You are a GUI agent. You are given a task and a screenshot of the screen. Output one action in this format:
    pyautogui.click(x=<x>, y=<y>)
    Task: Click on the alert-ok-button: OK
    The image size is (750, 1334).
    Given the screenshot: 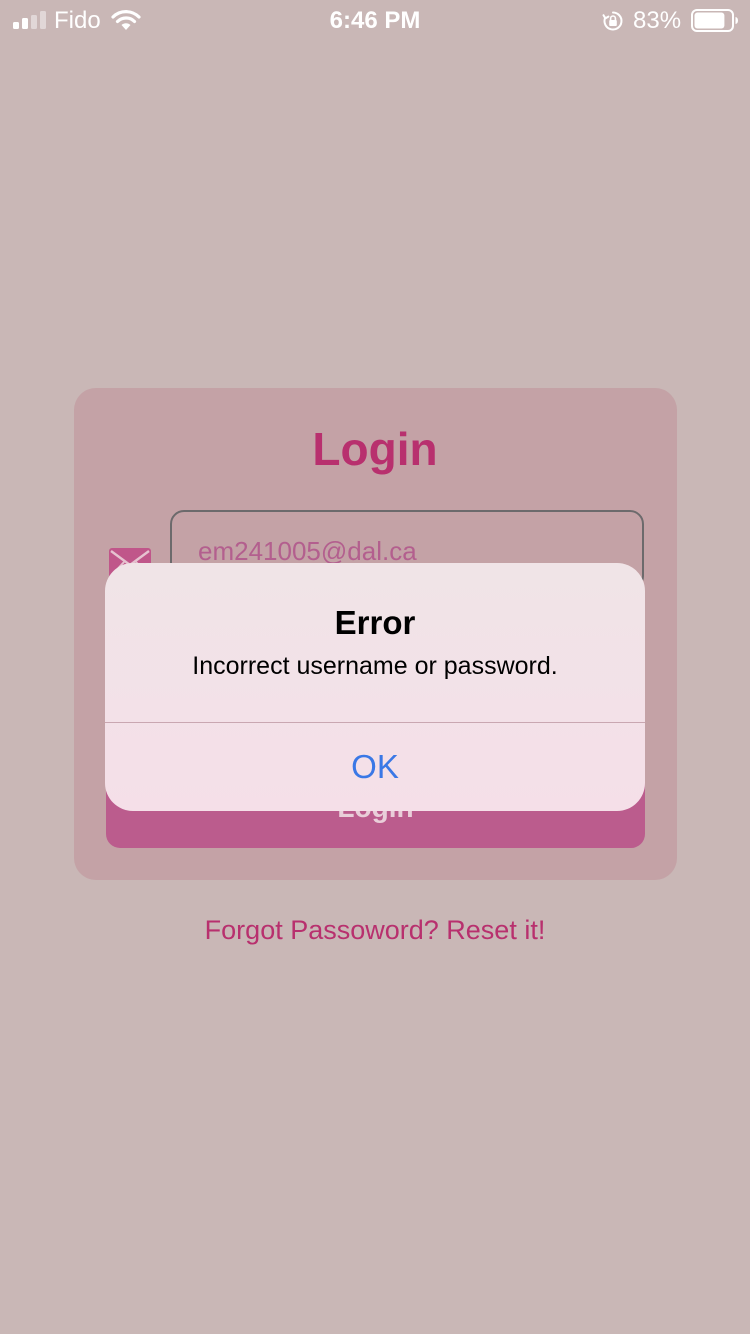 What is the action you would take?
    pyautogui.click(x=375, y=767)
    